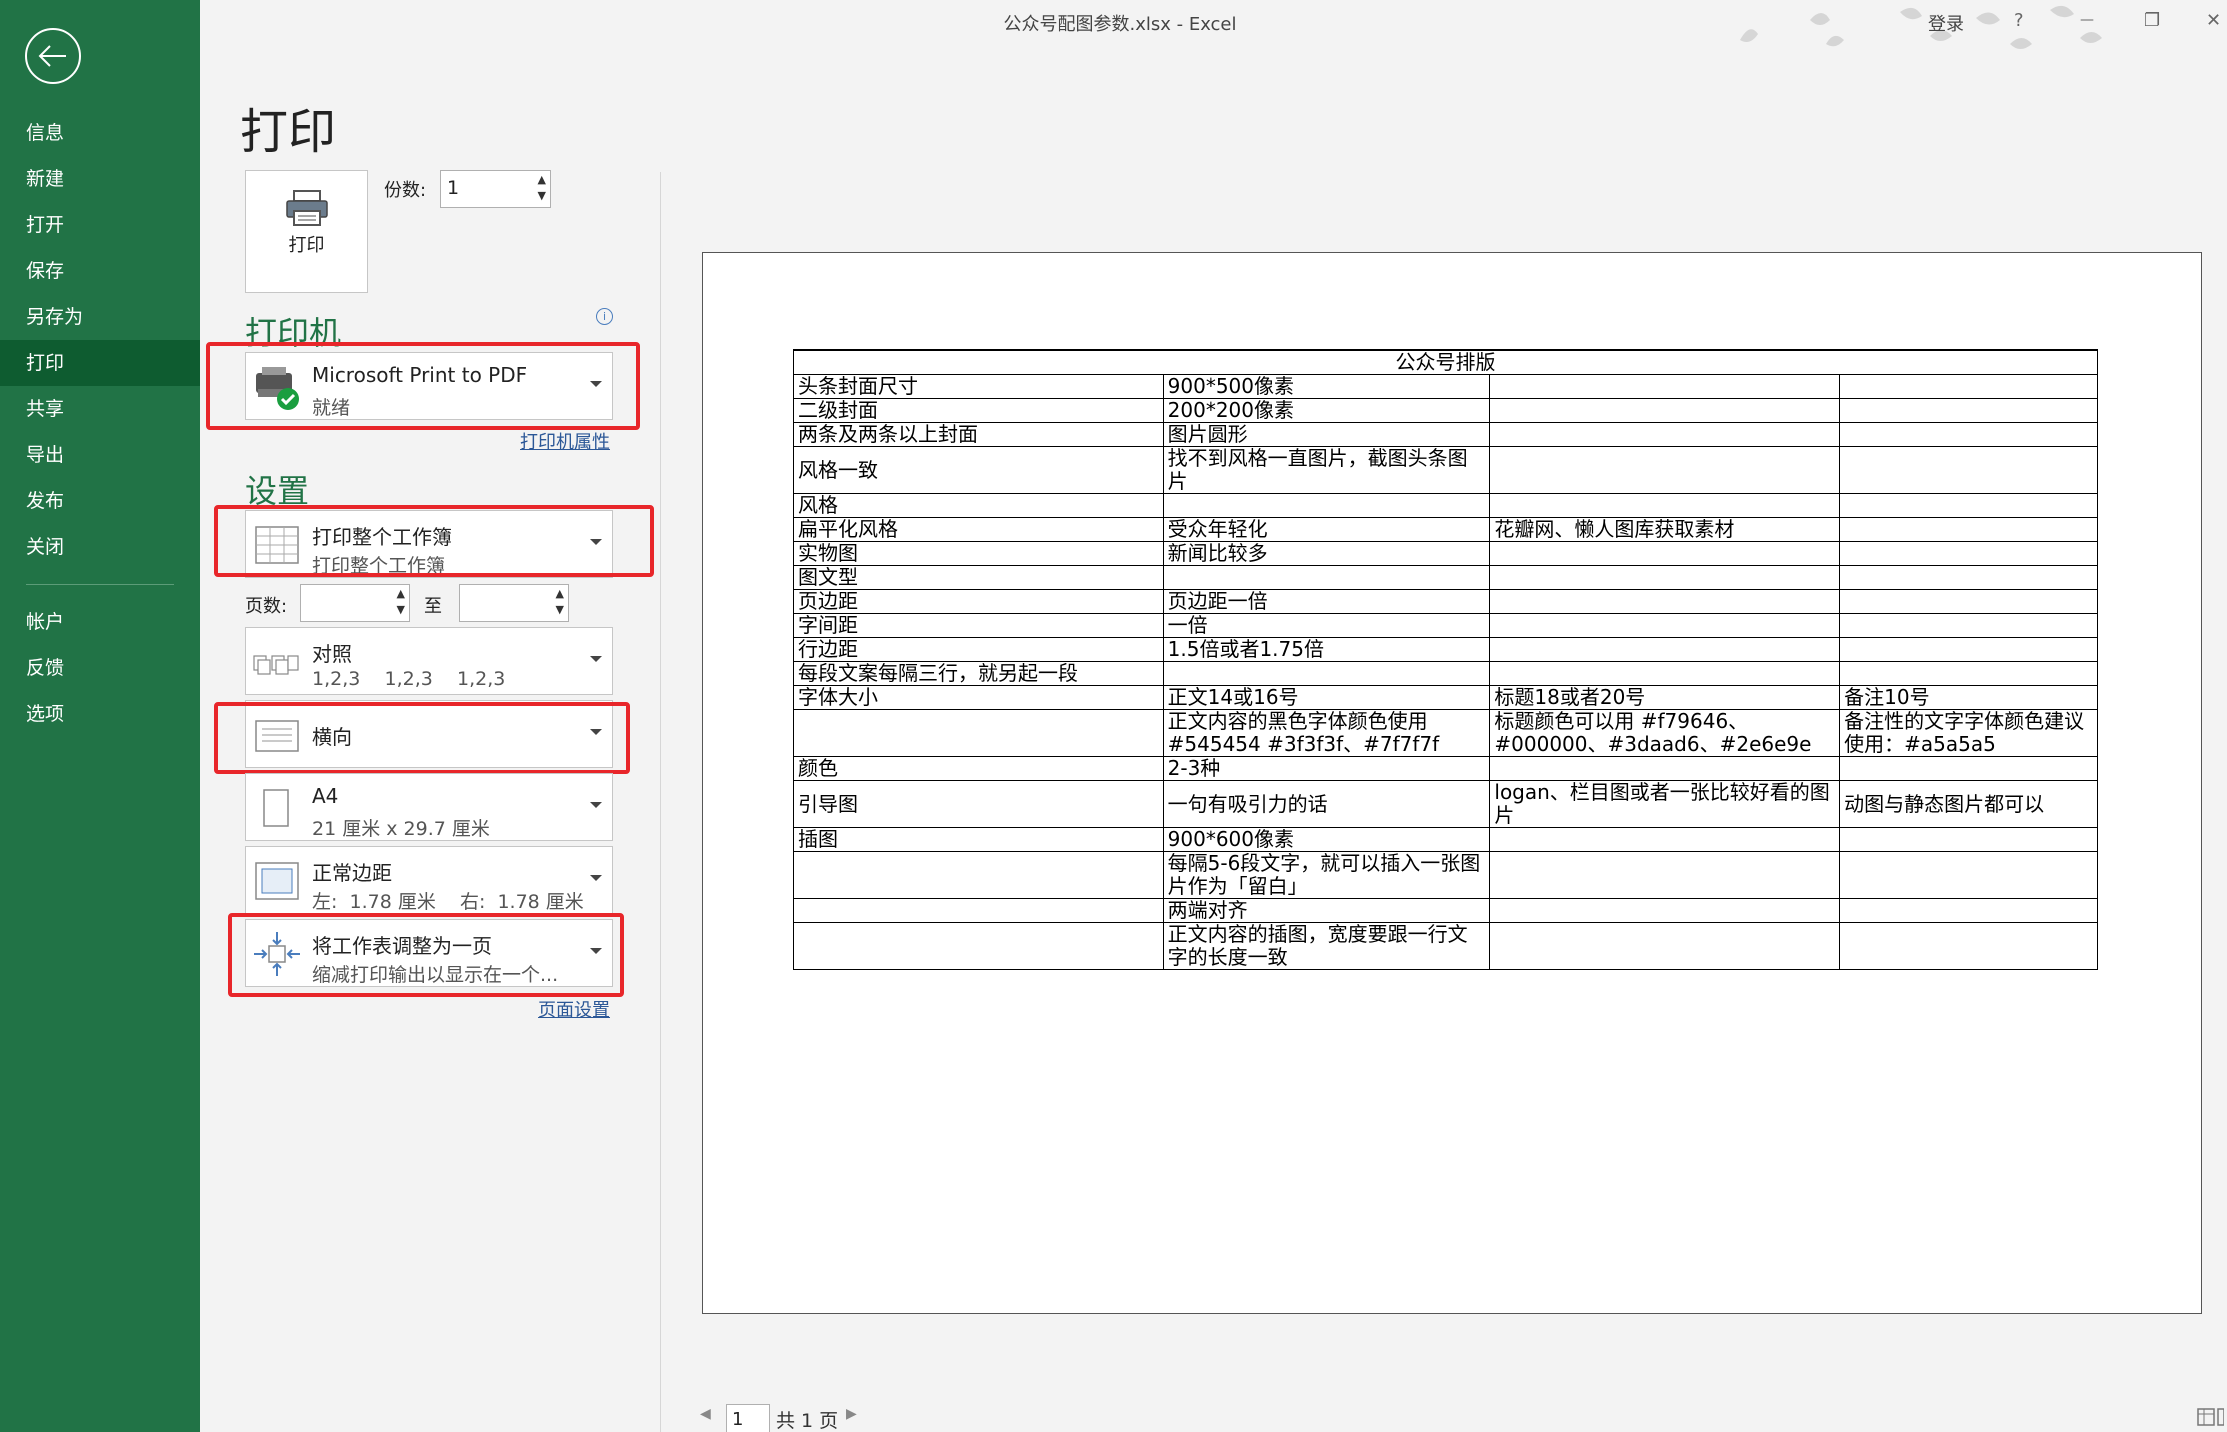  Describe the element at coordinates (807, 1421) in the screenshot. I see `page-total: 共 1 页` at that location.